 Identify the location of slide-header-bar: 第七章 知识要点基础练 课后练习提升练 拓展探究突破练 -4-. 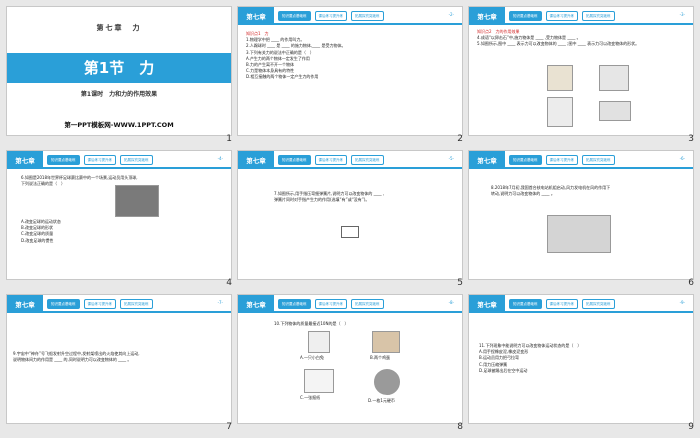
(119, 160).